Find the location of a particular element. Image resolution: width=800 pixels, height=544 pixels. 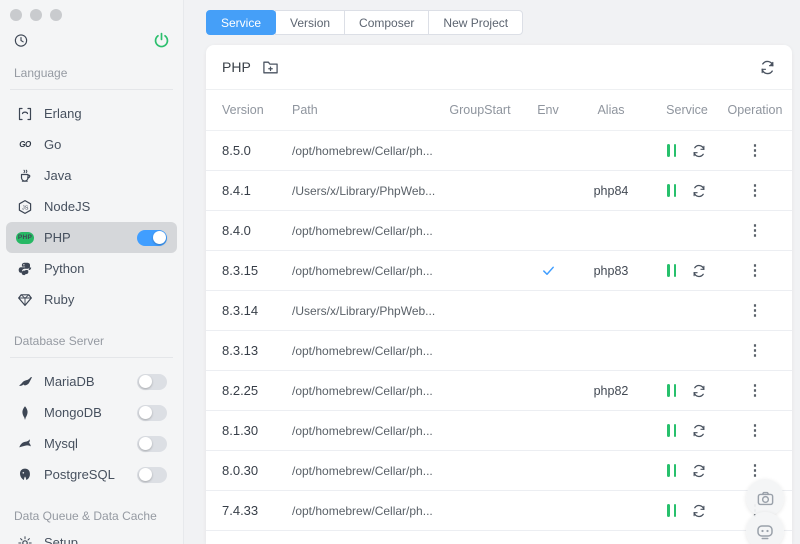

sidebar-item-mysql: Mysql is located at coordinates (91, 443).